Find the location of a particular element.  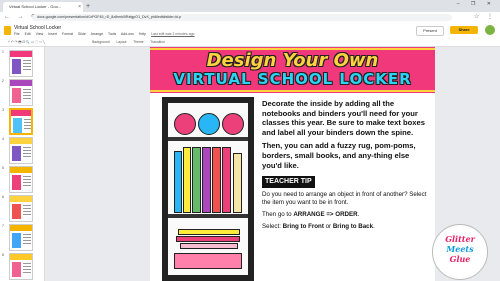

slide-number: 4 is located at coordinates (3, 139).